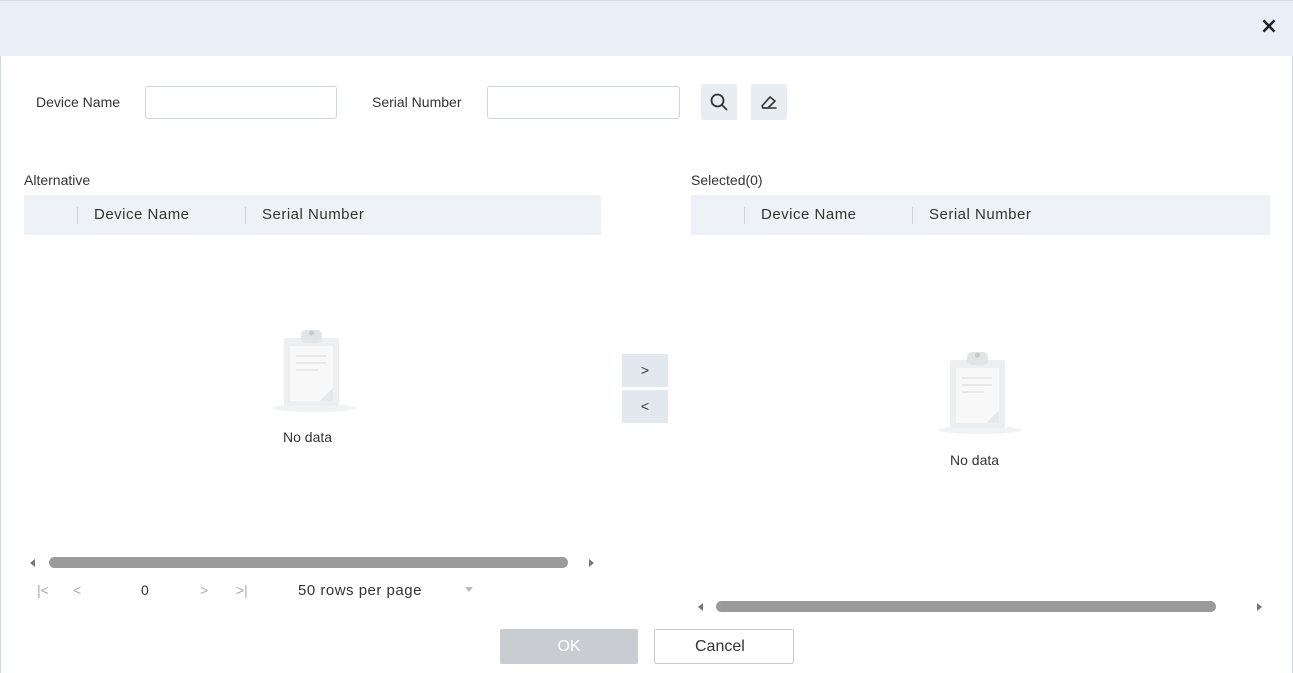 This screenshot has width=1293, height=673. What do you see at coordinates (1269, 27) in the screenshot?
I see `close-icon: ×` at bounding box center [1269, 27].